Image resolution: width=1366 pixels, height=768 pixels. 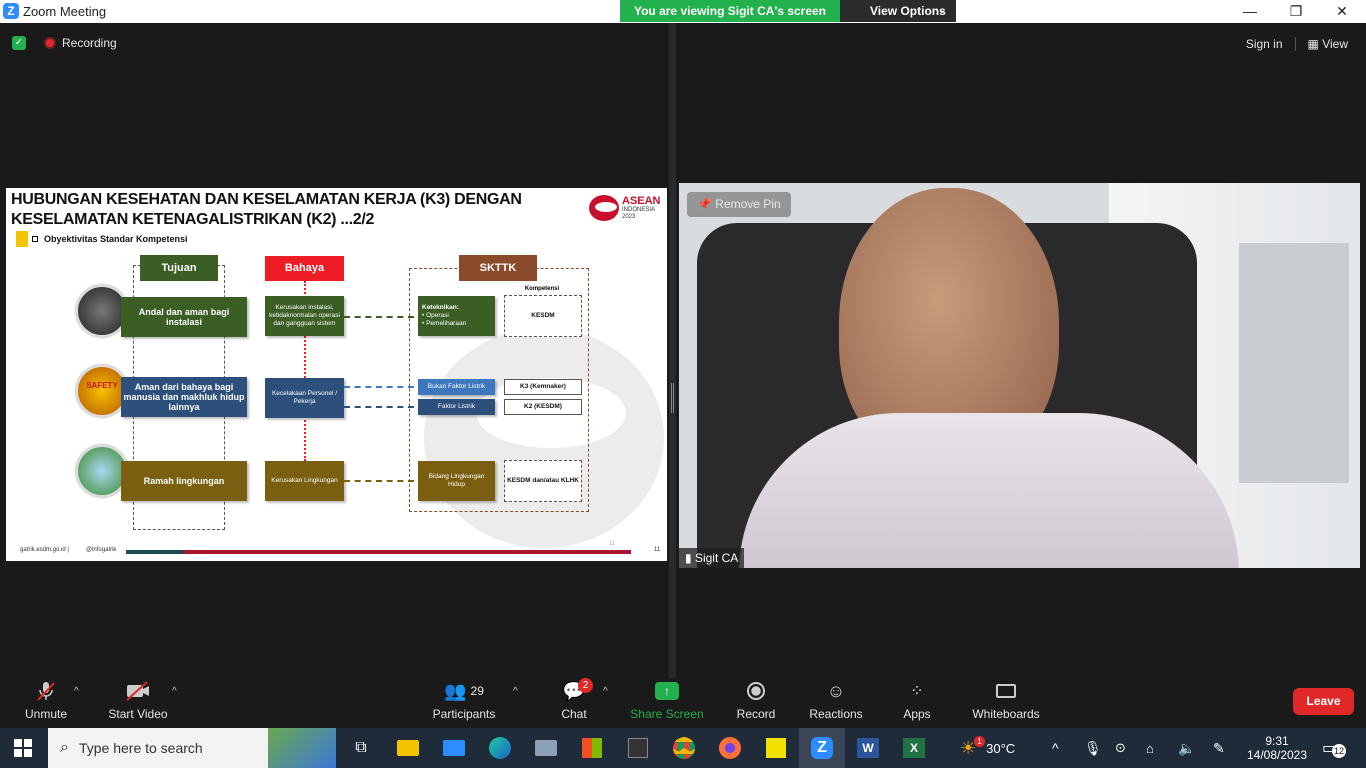 What do you see at coordinates (690, 558) in the screenshot?
I see `signal-bars-icon: ▮` at bounding box center [690, 558].